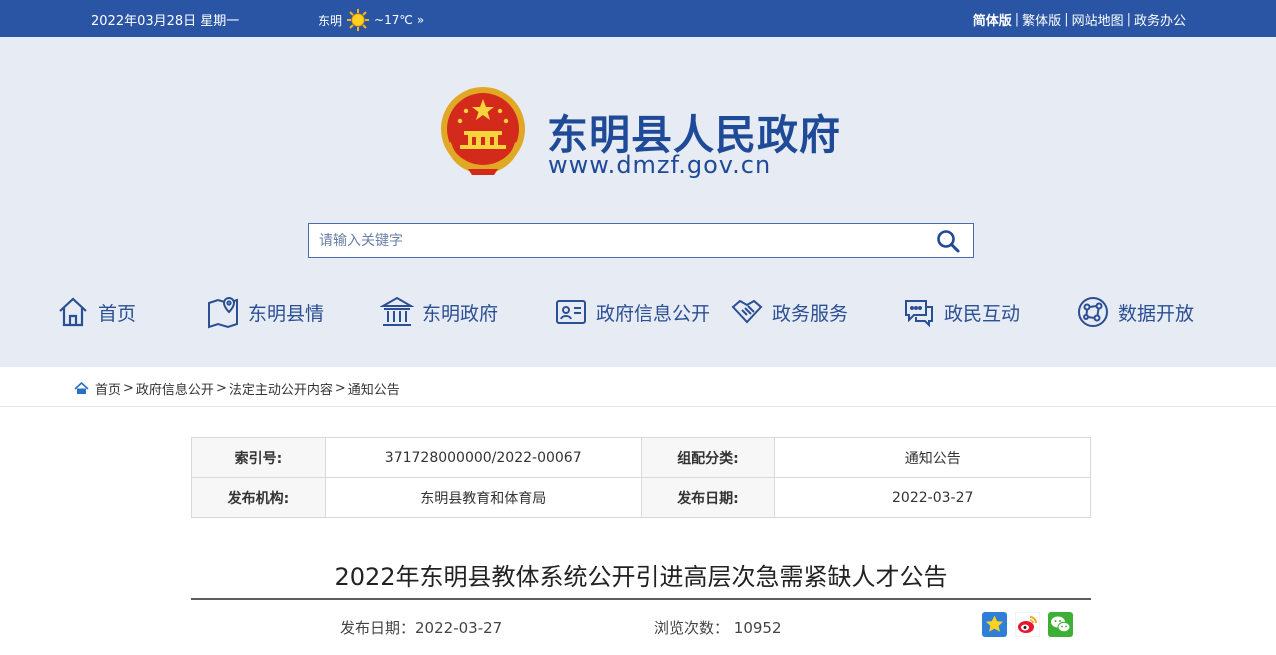 The height and width of the screenshot is (655, 1276). I want to click on article-views: 浏览次数： 10952, so click(718, 627).